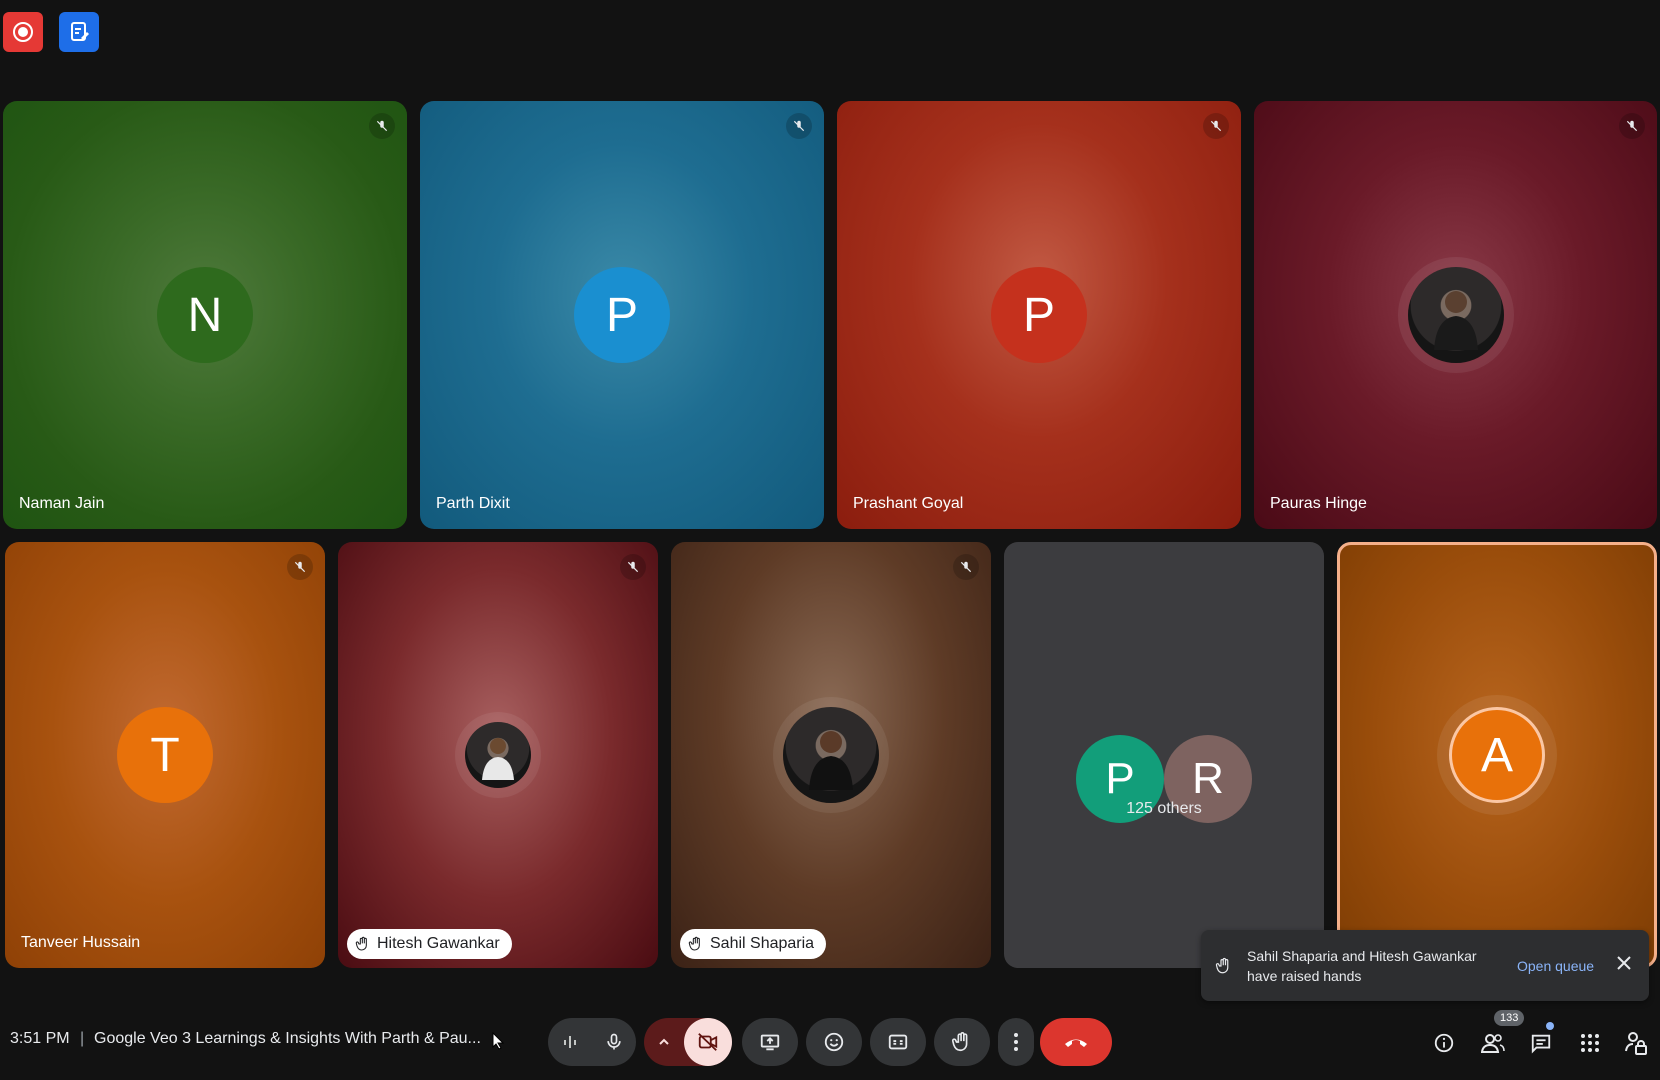 The image size is (1660, 1080). I want to click on more-options-button, so click(1016, 1042).